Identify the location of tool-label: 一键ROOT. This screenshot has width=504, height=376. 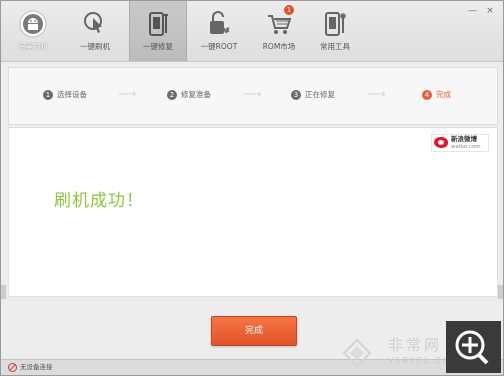
(219, 46).